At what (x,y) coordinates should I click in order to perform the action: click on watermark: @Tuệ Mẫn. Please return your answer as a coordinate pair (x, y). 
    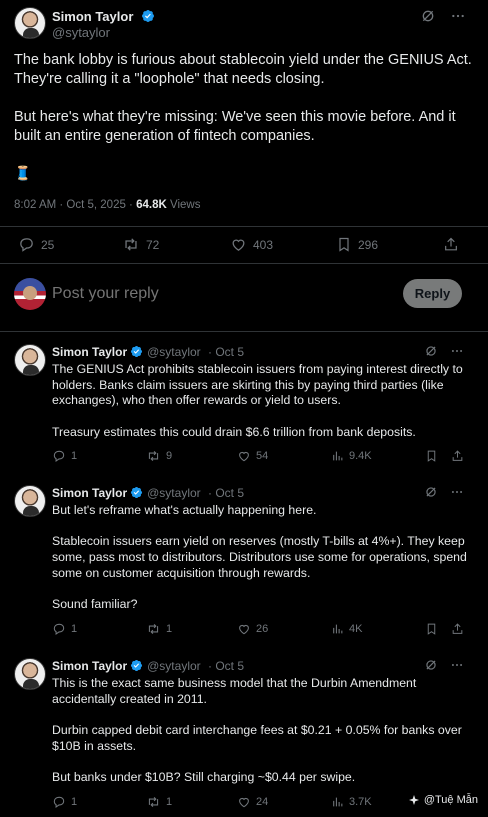
    Looking at the image, I should click on (443, 800).